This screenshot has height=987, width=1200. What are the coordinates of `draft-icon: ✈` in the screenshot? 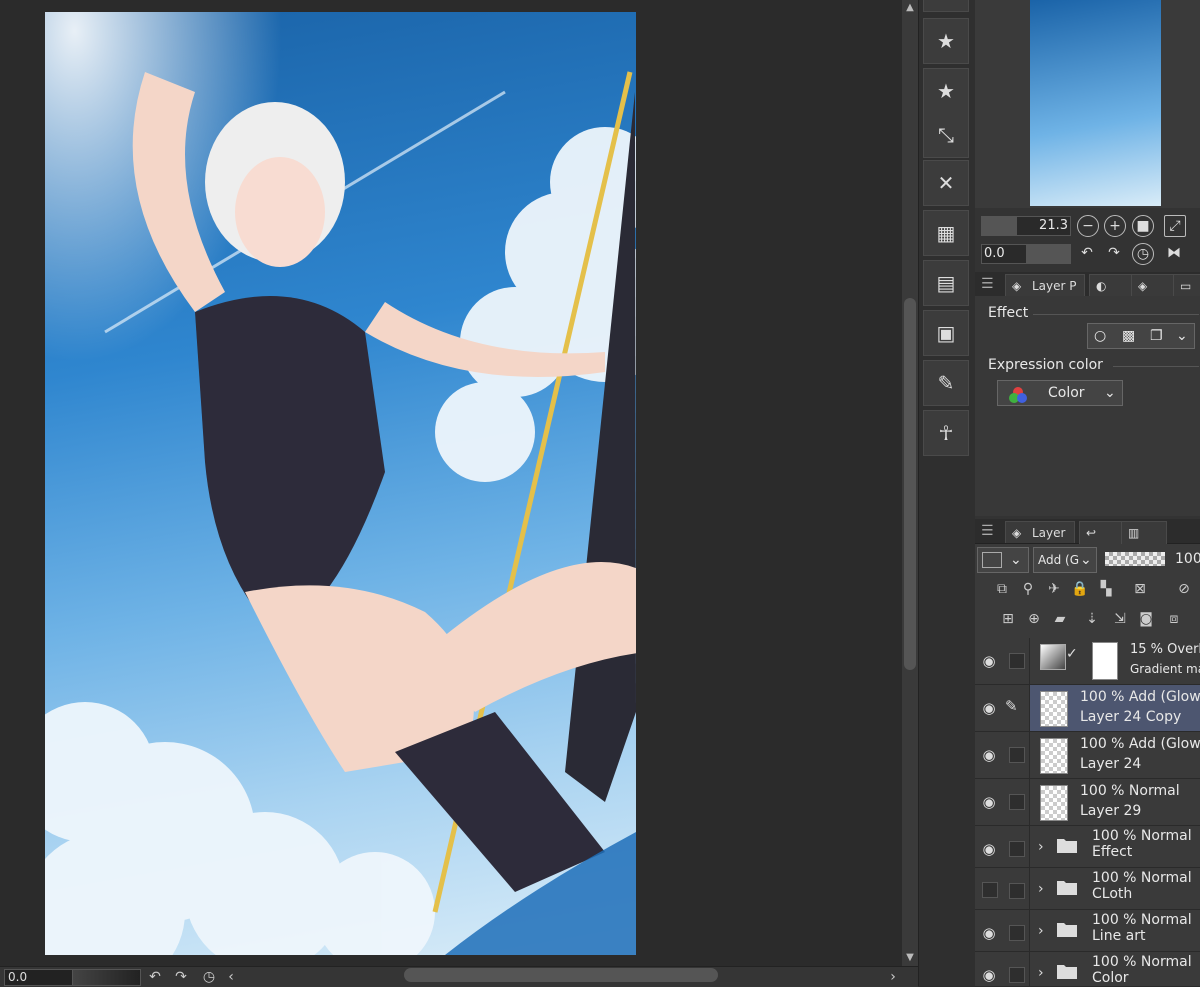 It's located at (1054, 589).